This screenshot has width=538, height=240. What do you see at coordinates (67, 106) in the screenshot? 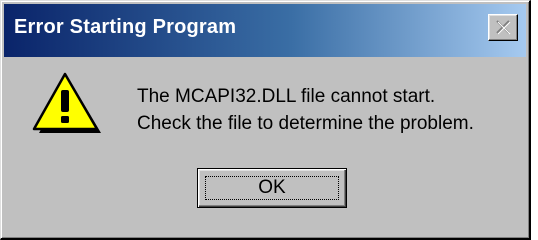
I see `warning-icon` at bounding box center [67, 106].